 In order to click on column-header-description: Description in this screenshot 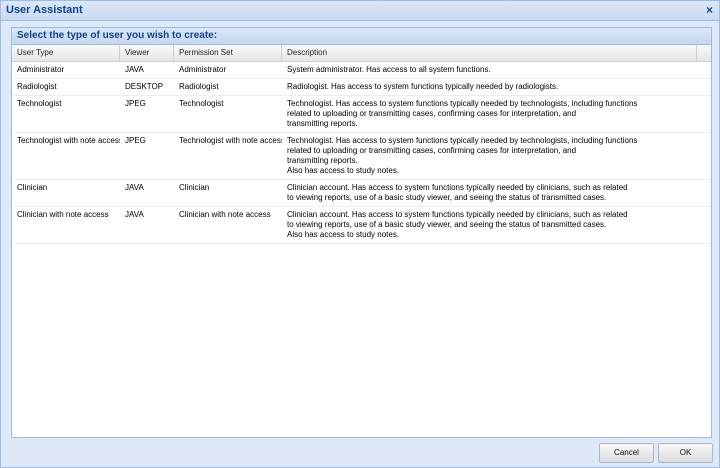, I will do `click(489, 53)`.